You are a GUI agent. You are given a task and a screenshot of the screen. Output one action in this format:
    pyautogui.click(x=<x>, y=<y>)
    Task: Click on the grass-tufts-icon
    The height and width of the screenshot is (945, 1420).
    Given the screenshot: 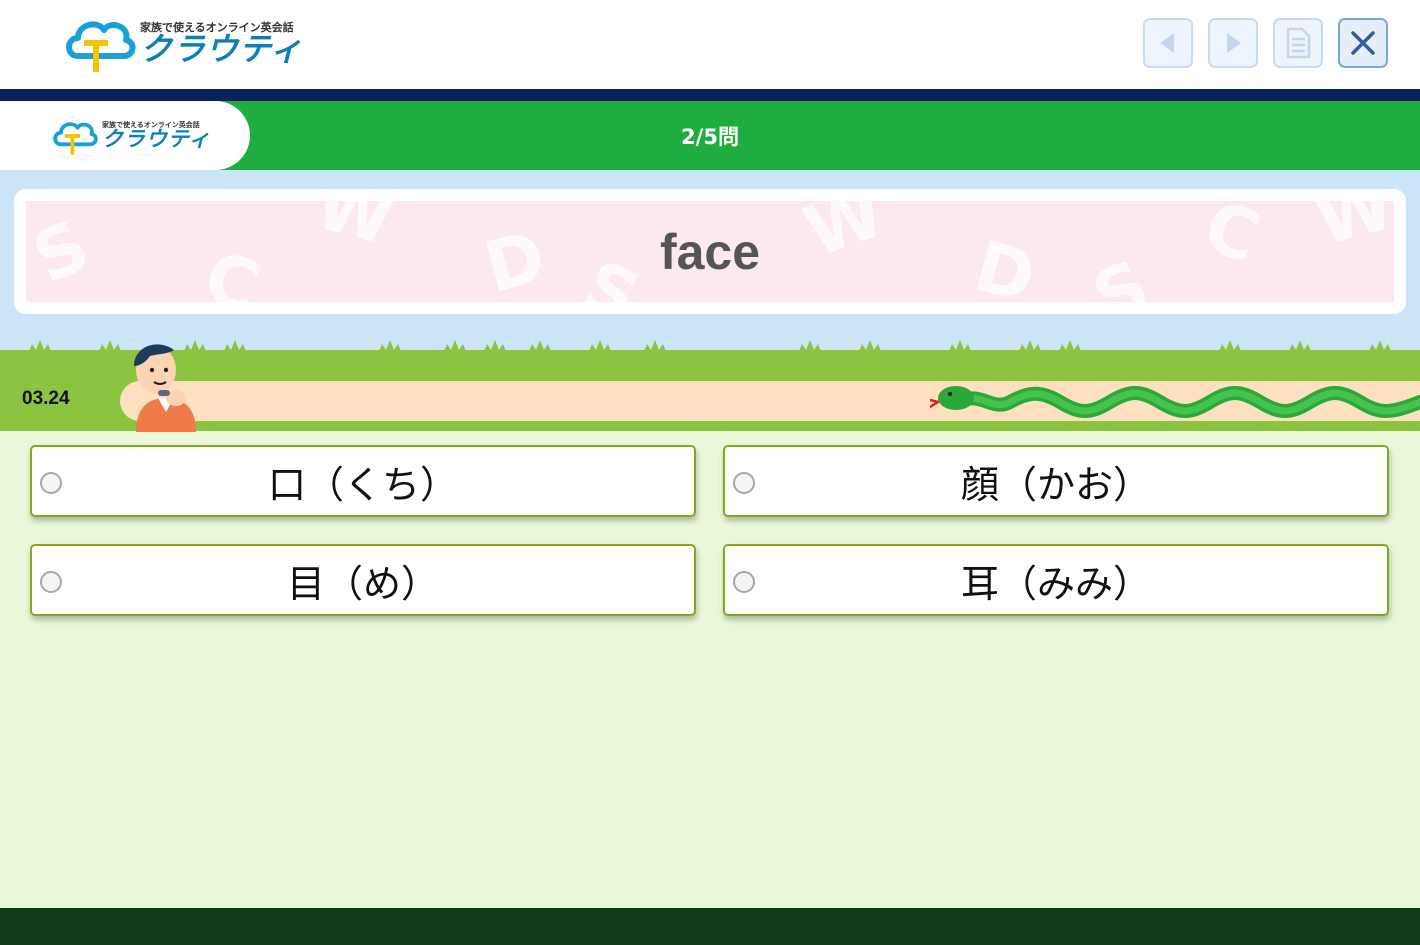 What is the action you would take?
    pyautogui.click(x=710, y=347)
    